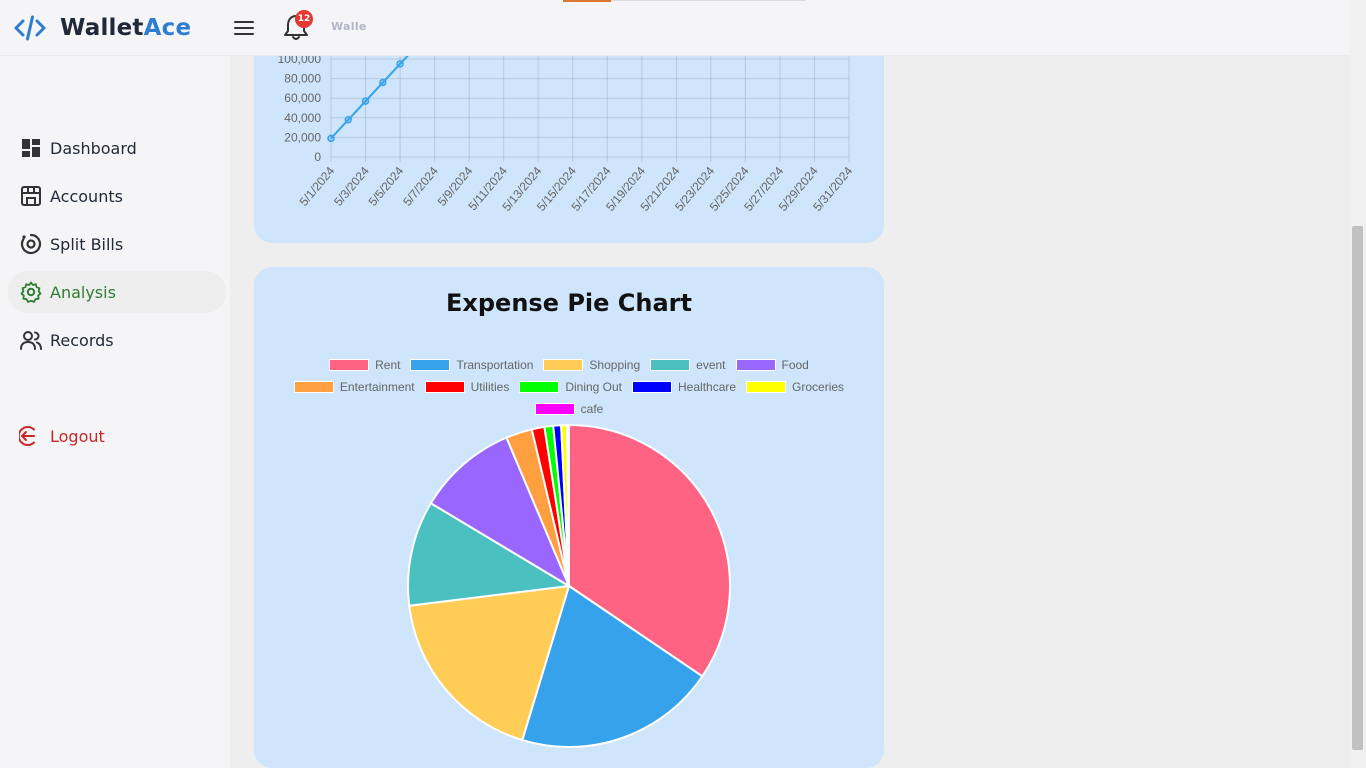 This screenshot has height=768, width=1366. Describe the element at coordinates (126, 28) in the screenshot. I see `brand-name: WalletAce` at that location.